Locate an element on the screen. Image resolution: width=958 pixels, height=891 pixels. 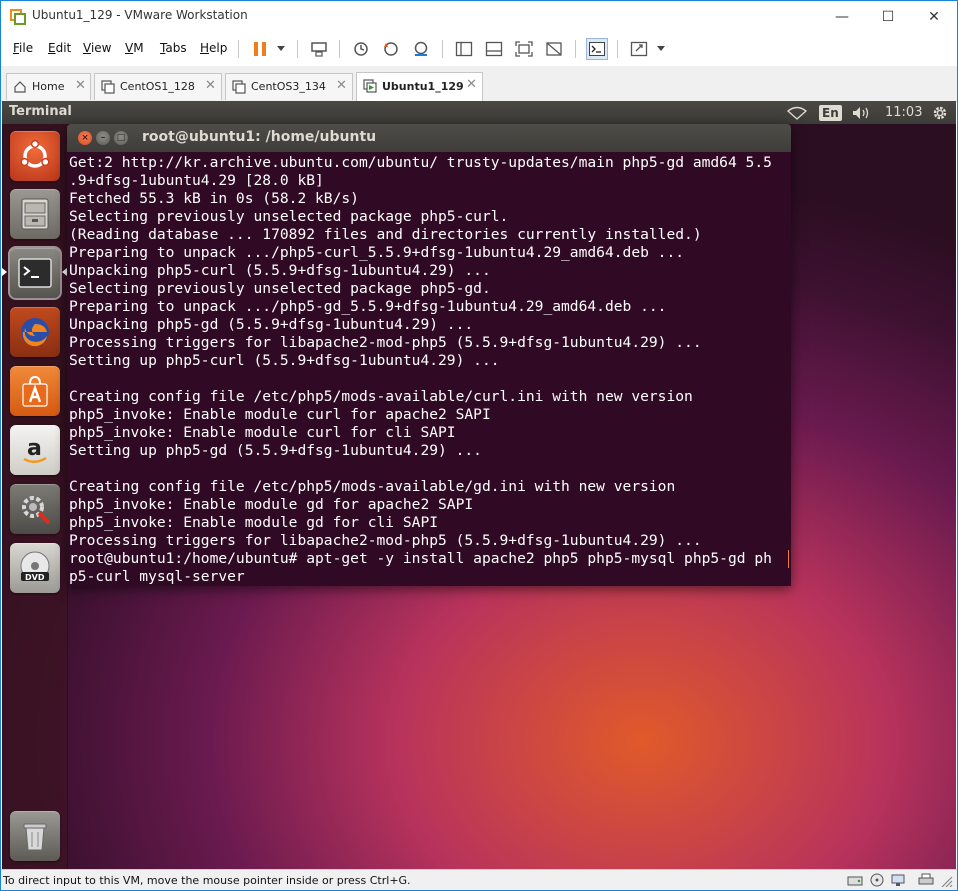
launcher-amazon-button: a is located at coordinates (35, 450).